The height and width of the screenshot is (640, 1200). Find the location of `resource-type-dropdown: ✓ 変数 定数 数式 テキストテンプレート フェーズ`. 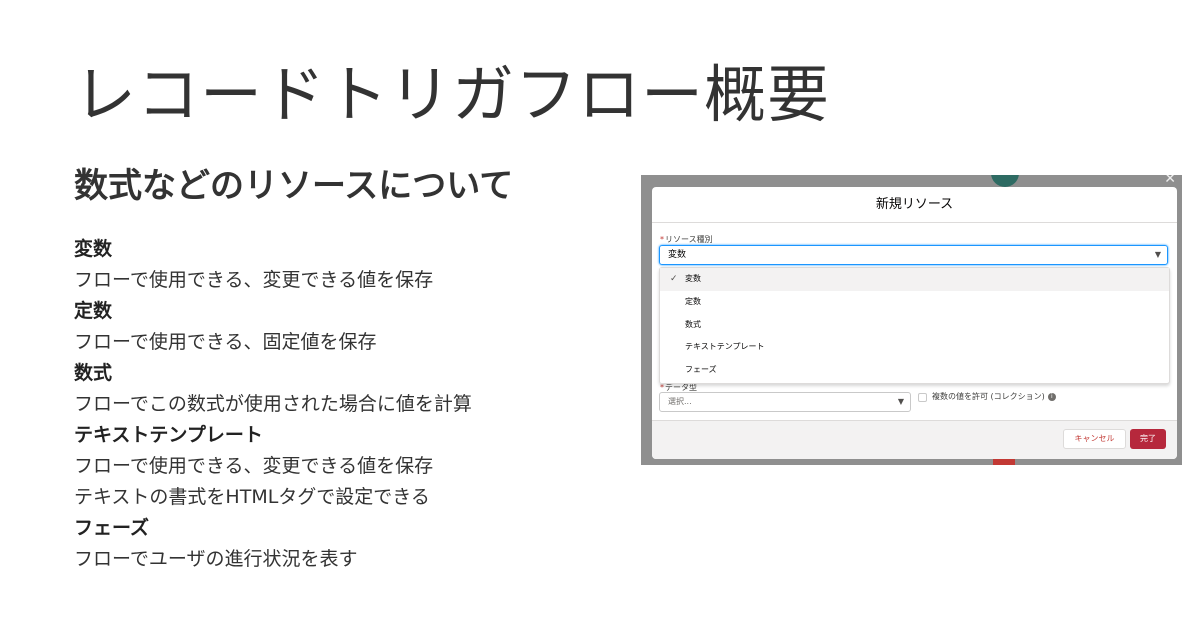

resource-type-dropdown: ✓ 変数 定数 数式 テキストテンプレート フェーズ is located at coordinates (914, 325).